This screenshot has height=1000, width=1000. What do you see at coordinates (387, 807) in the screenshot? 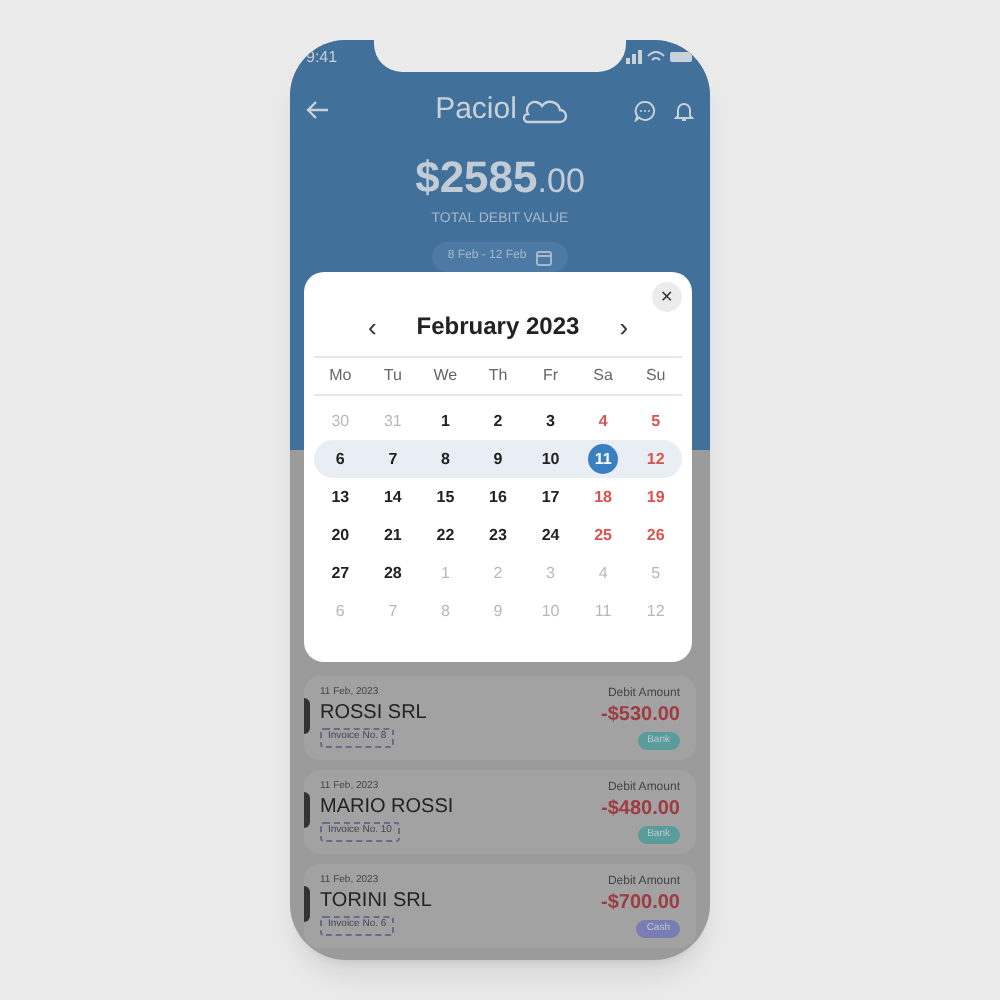
I see `customer-name: MARIO ROSSI` at bounding box center [387, 807].